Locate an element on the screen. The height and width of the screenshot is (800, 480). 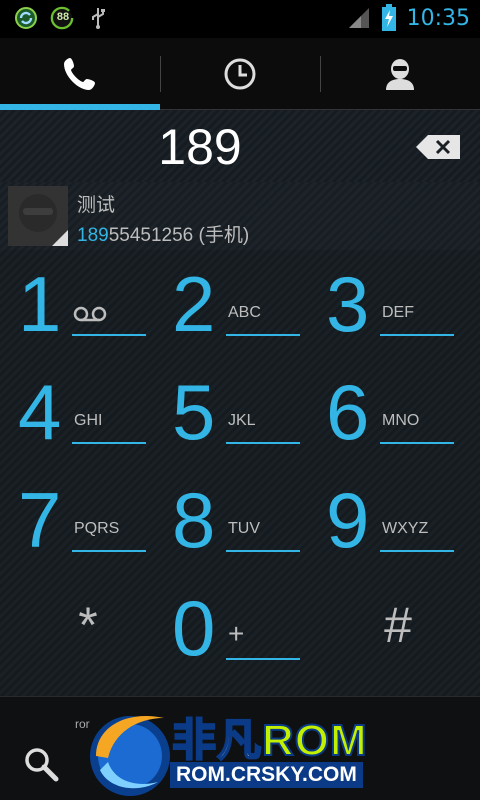
key-7: 7 PQRS is located at coordinates (80, 521).